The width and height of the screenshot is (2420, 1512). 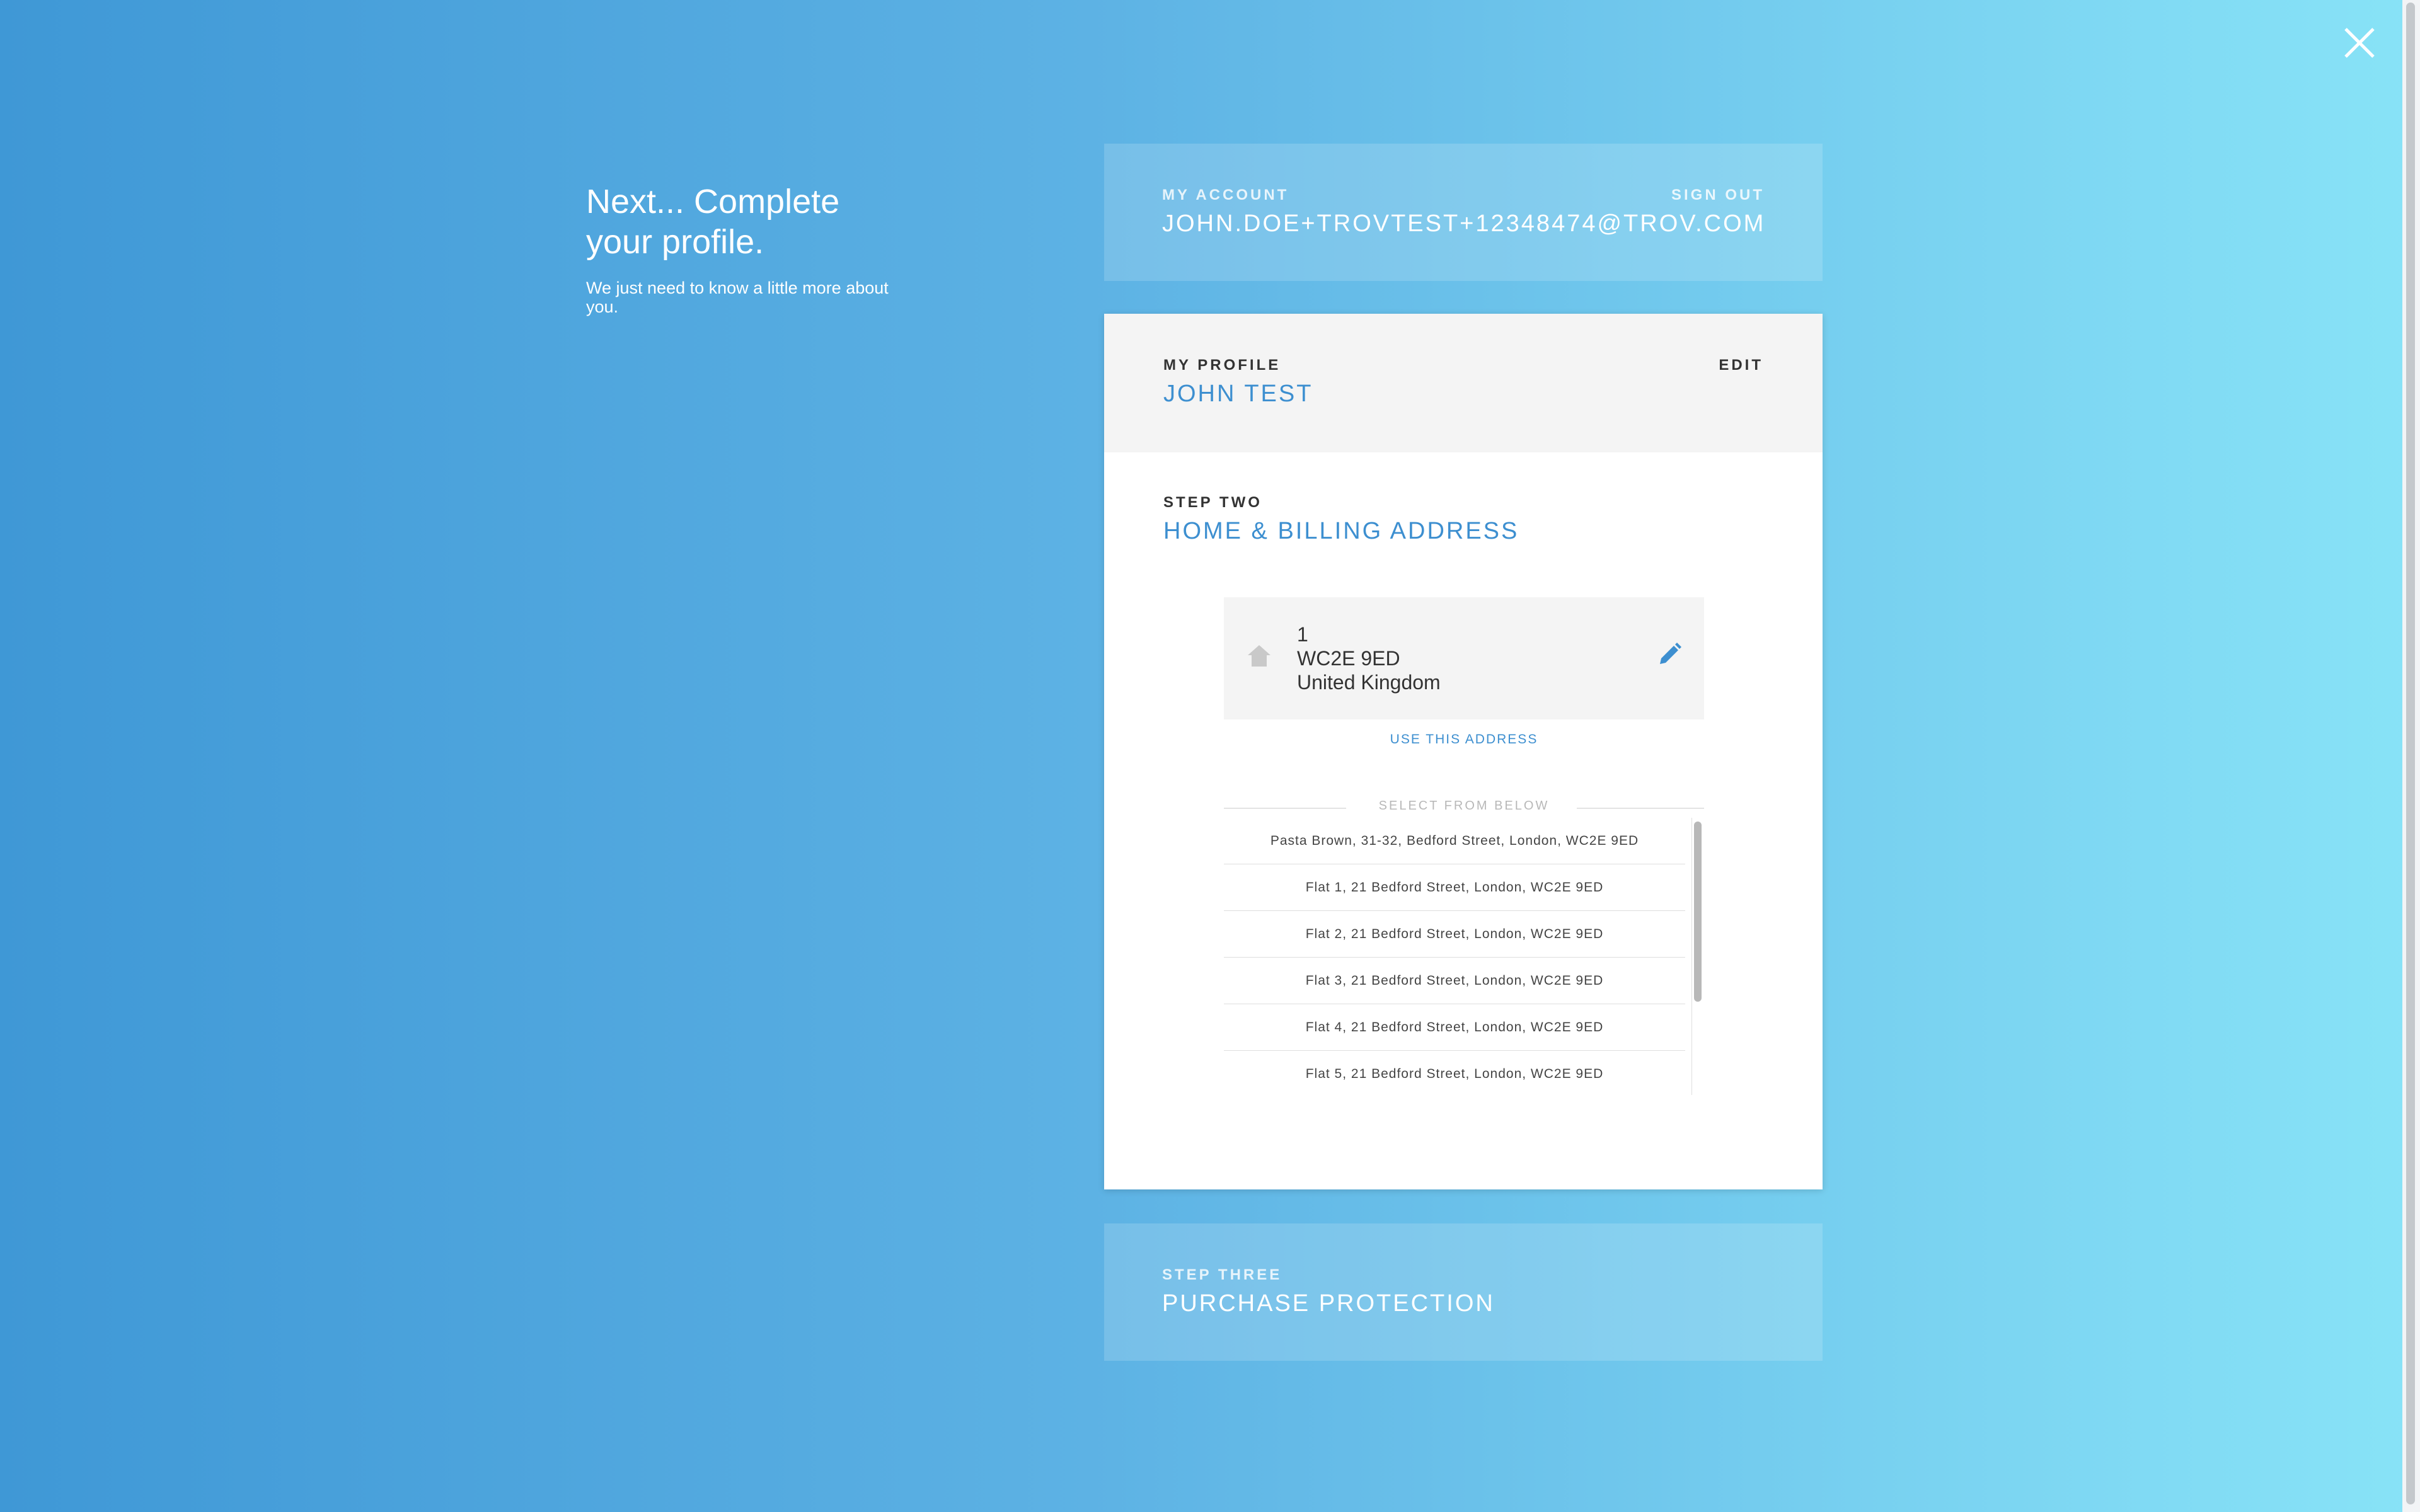 What do you see at coordinates (1692, 956) in the screenshot?
I see `list-scrollbar-track` at bounding box center [1692, 956].